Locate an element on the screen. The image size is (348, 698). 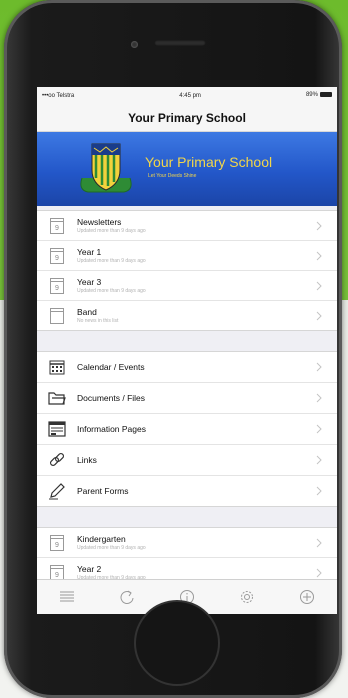
list-icon is located at coordinates (67, 596).